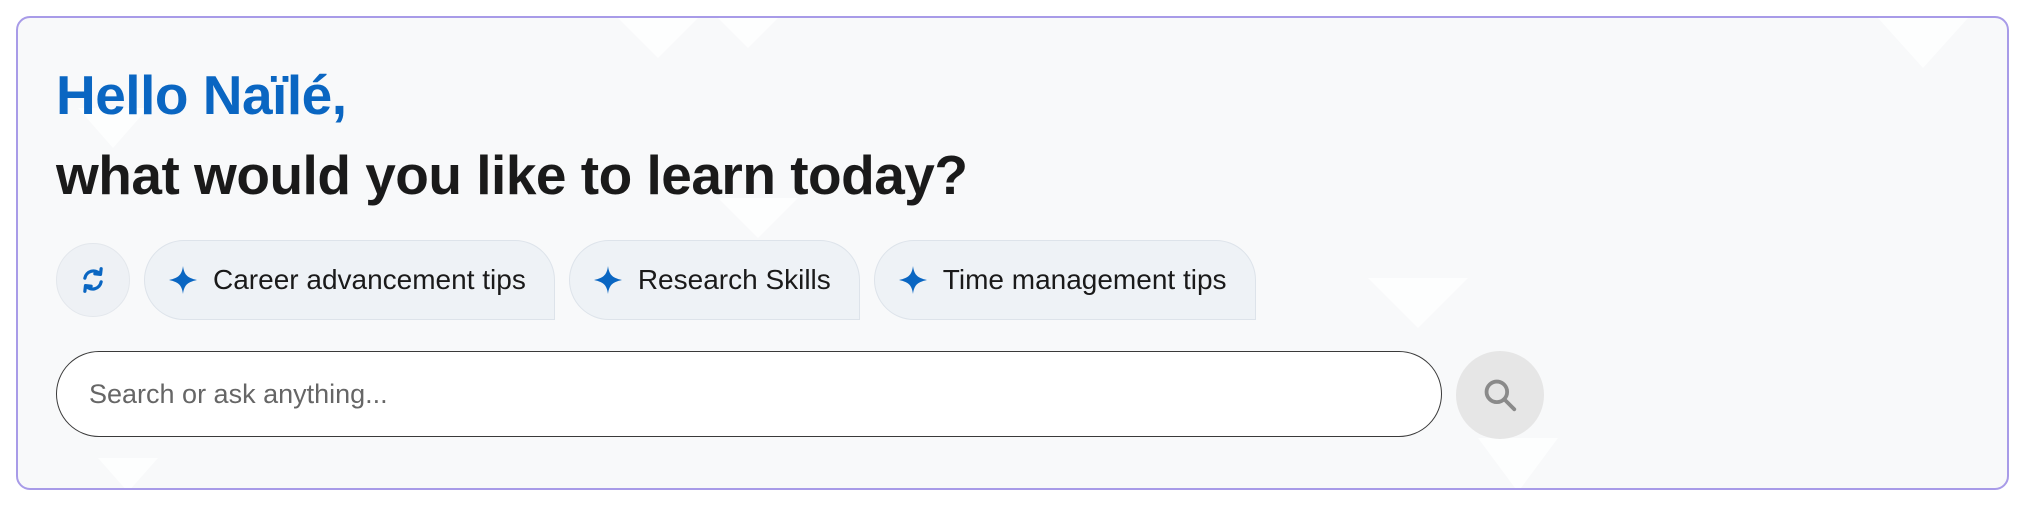 The height and width of the screenshot is (507, 2024). I want to click on suggestion-chip-time-management: Time management tips, so click(1064, 280).